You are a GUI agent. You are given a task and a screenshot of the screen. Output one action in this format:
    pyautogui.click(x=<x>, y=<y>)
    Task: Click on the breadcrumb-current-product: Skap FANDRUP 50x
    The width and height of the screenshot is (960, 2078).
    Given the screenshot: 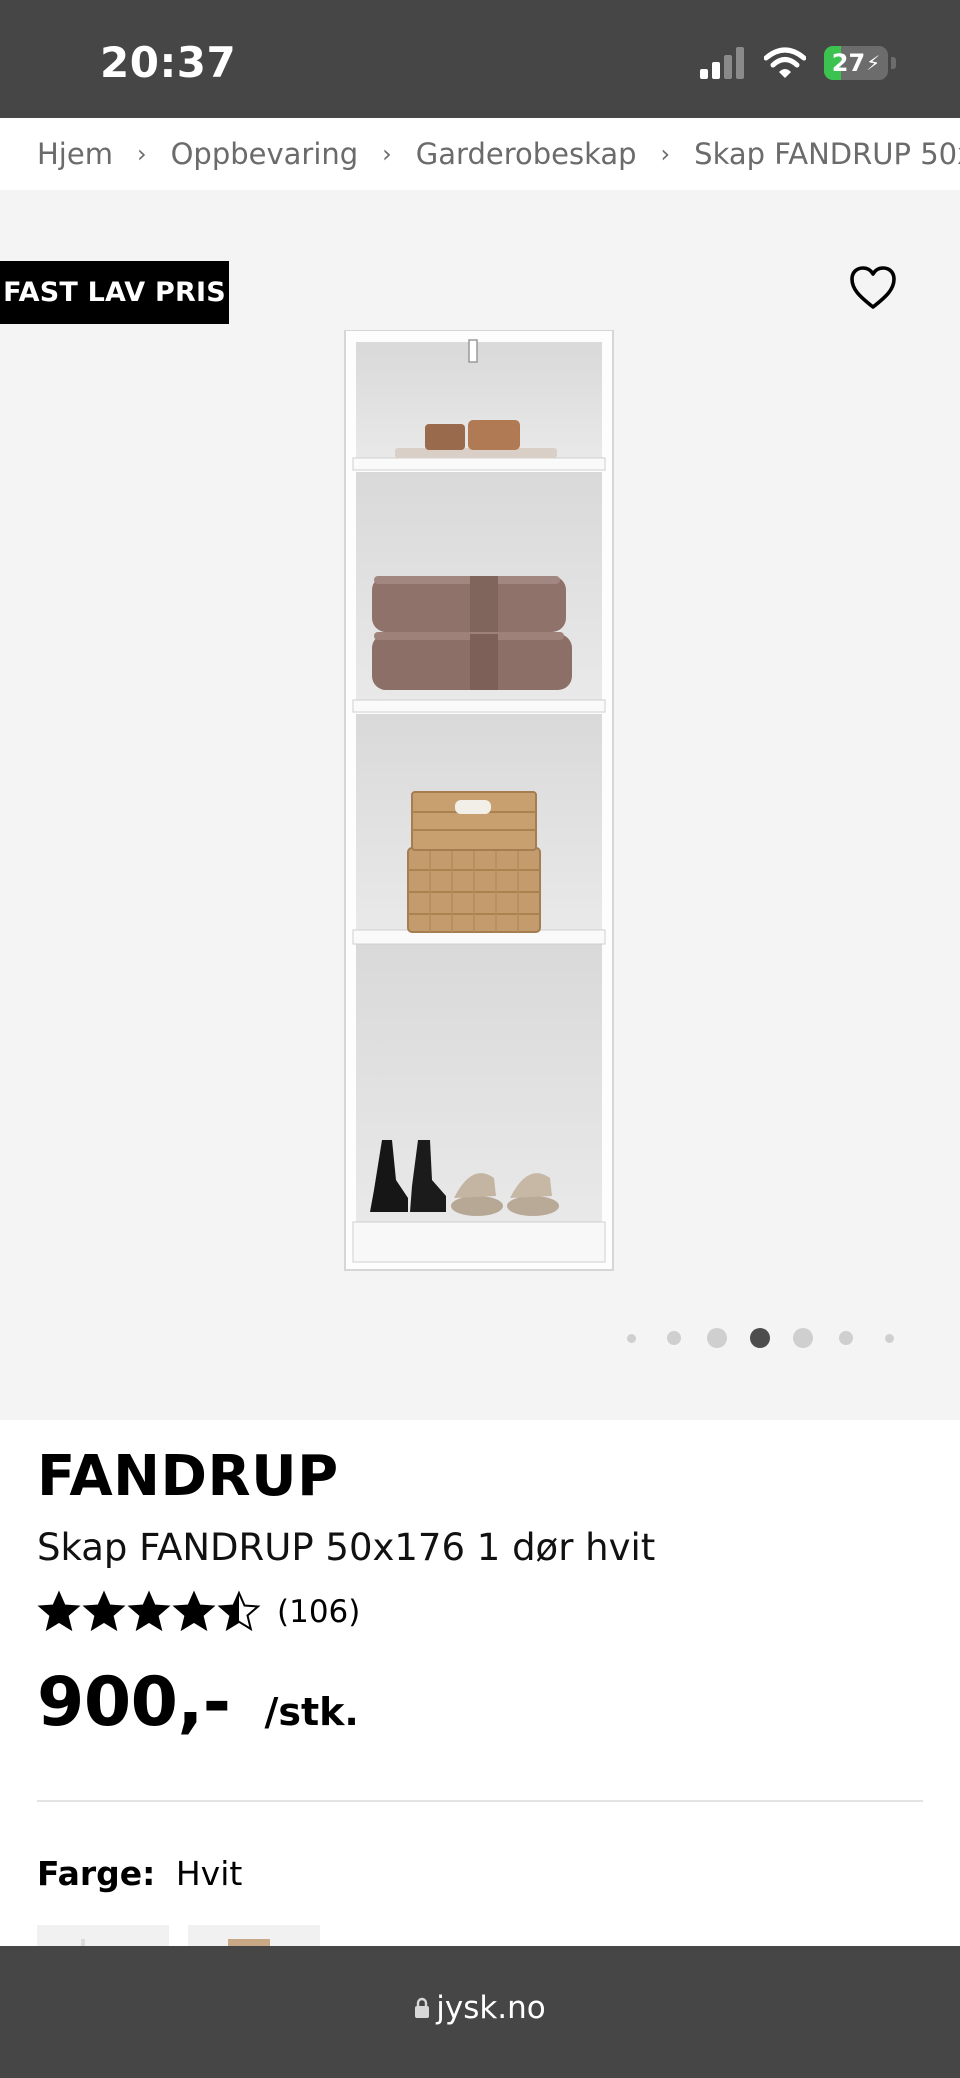 What is the action you would take?
    pyautogui.click(x=827, y=154)
    